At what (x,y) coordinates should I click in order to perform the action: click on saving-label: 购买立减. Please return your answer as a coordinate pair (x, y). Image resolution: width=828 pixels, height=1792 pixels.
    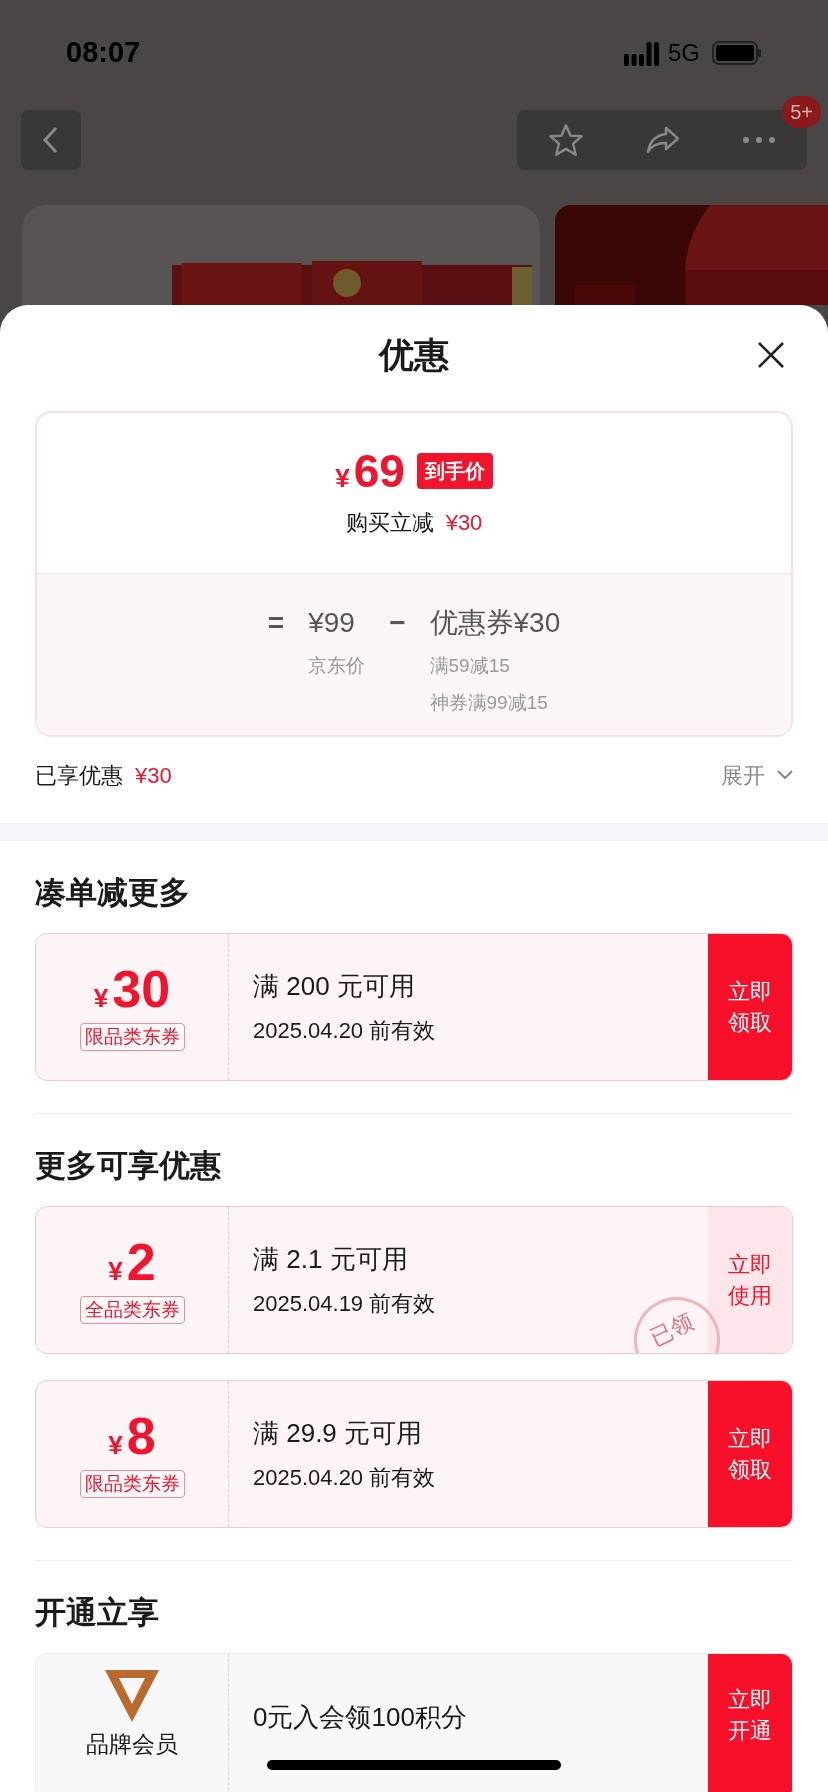
    Looking at the image, I should click on (389, 522).